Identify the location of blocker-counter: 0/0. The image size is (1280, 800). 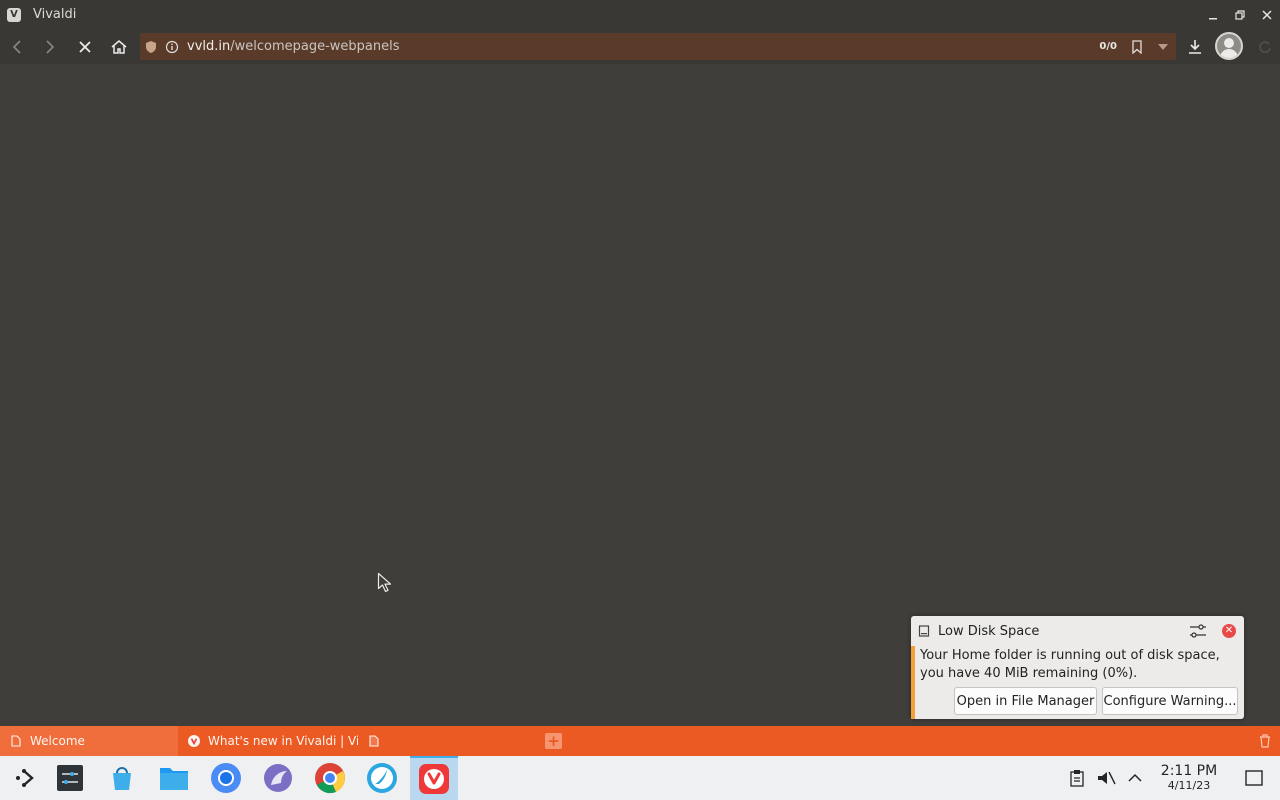
(1108, 46).